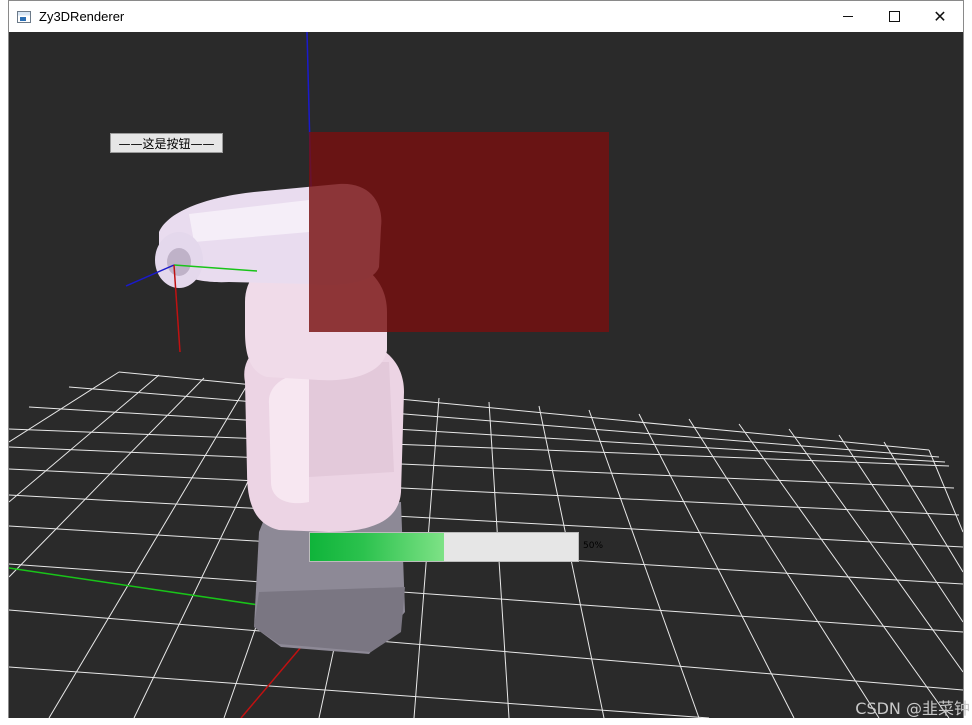 This screenshot has height=725, width=972. Describe the element at coordinates (24, 16) in the screenshot. I see `app-window-icon` at that location.